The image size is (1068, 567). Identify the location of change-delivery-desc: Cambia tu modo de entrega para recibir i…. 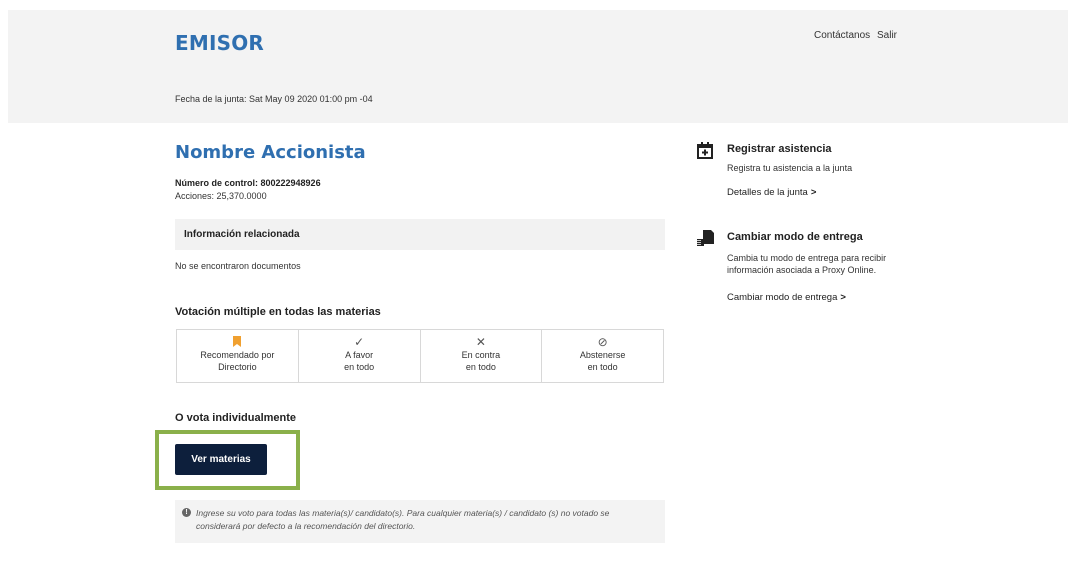
(807, 264).